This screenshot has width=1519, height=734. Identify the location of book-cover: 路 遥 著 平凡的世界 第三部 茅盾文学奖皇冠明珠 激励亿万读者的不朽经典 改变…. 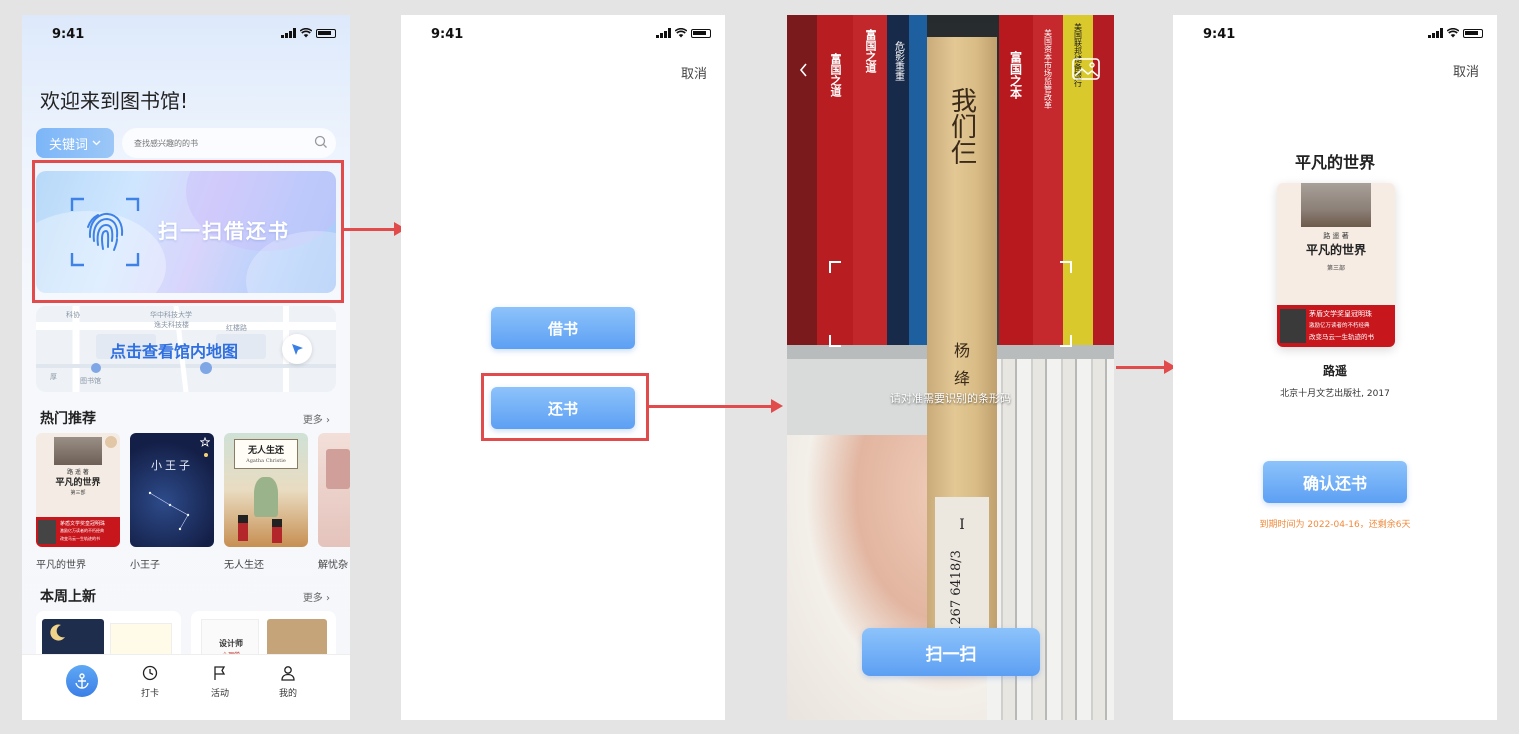
(1336, 265).